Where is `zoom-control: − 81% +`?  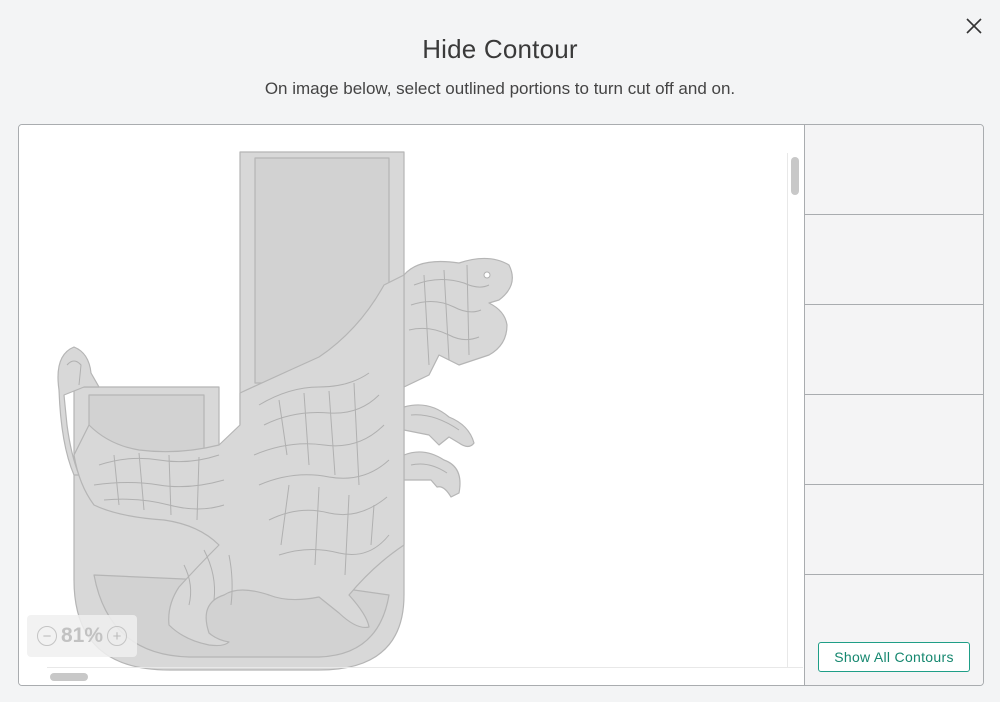
zoom-control: − 81% + is located at coordinates (82, 636).